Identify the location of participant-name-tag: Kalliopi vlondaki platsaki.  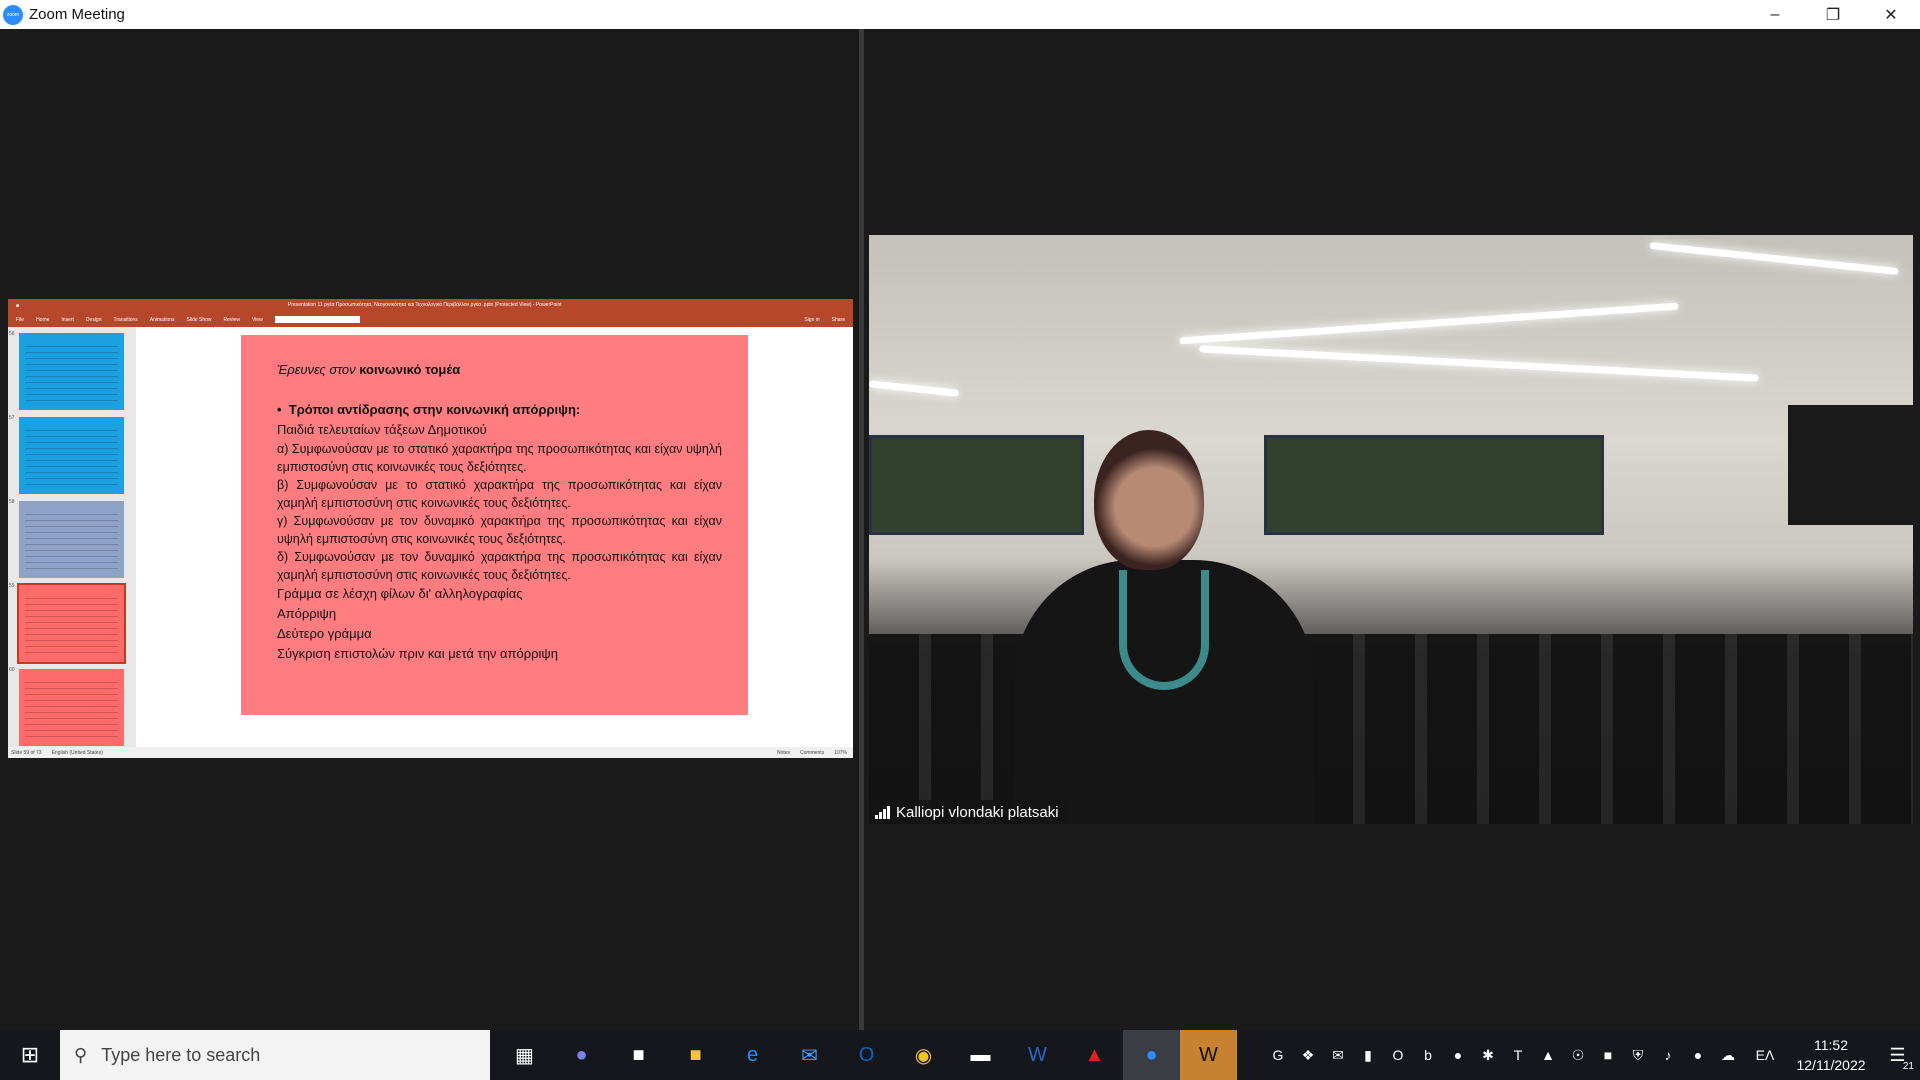
(968, 812).